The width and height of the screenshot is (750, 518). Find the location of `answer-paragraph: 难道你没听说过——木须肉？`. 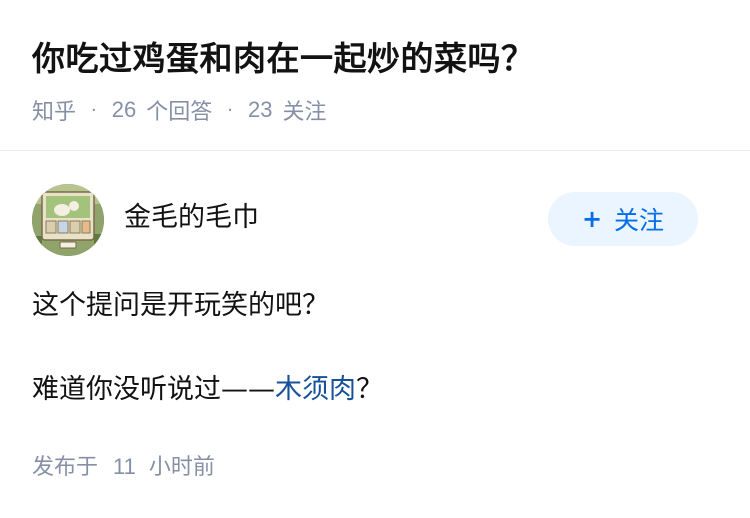

answer-paragraph: 难道你没听说过——木须肉？ is located at coordinates (207, 390).